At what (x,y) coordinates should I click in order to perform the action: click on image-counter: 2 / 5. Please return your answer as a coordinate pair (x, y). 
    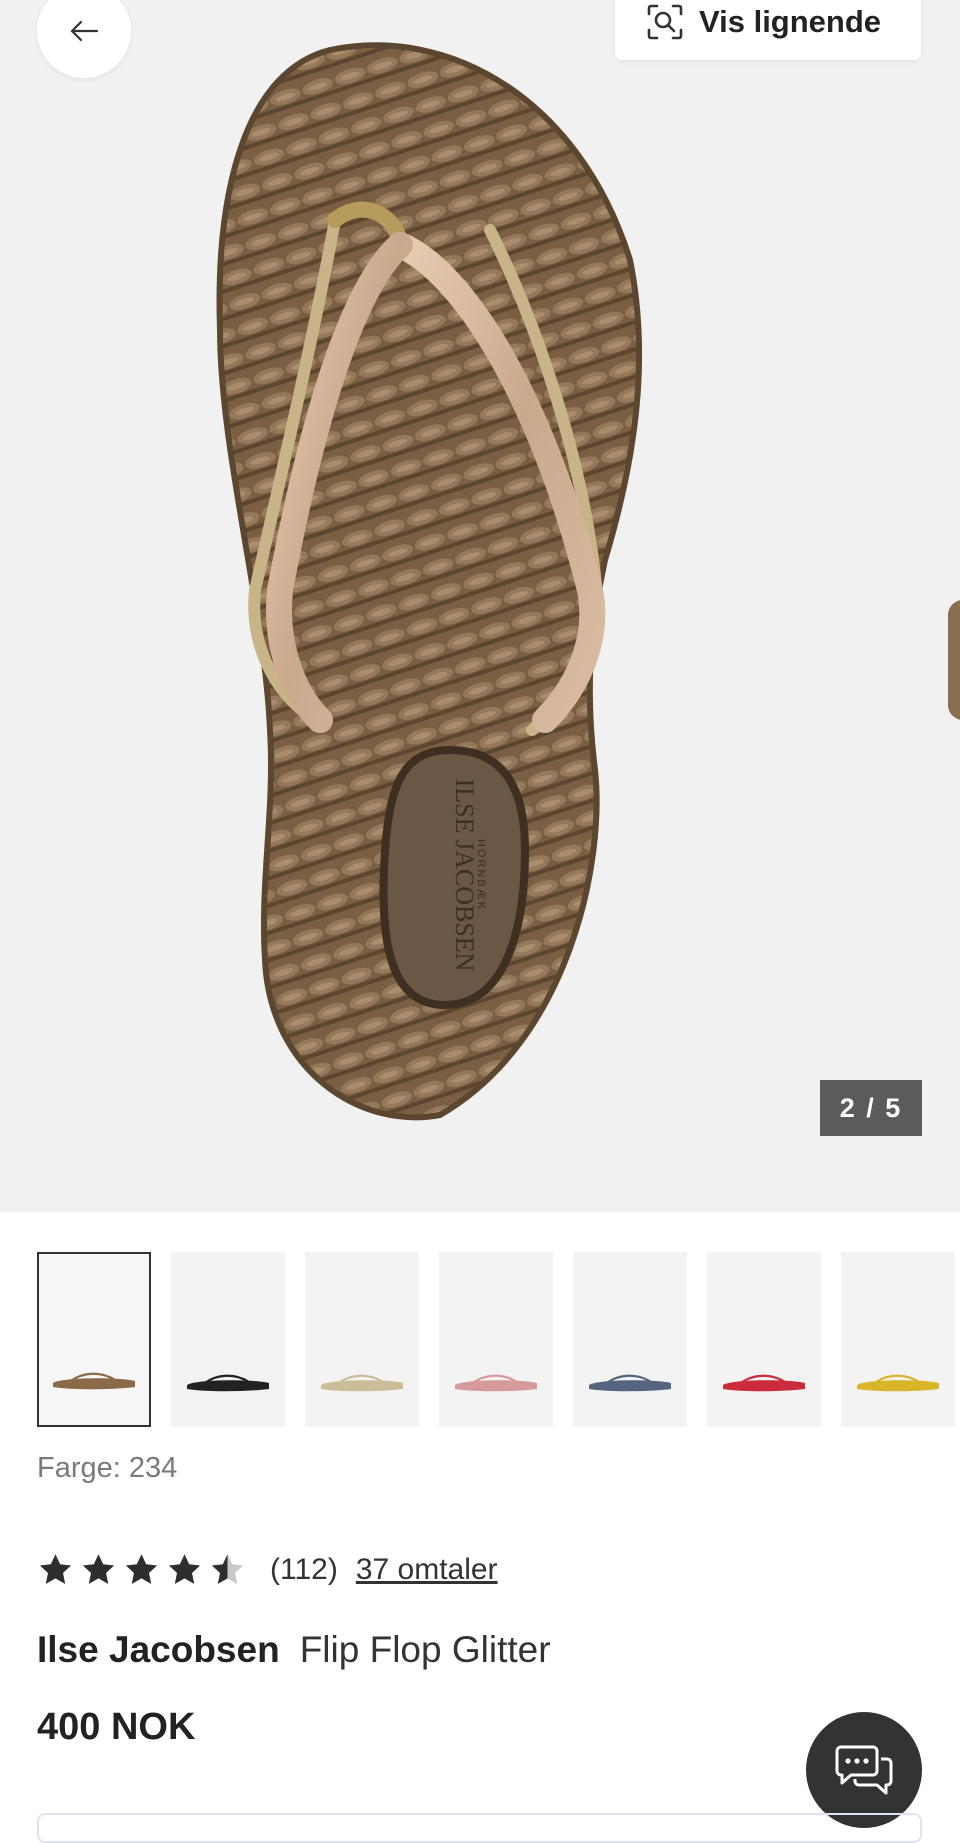
    Looking at the image, I should click on (871, 1108).